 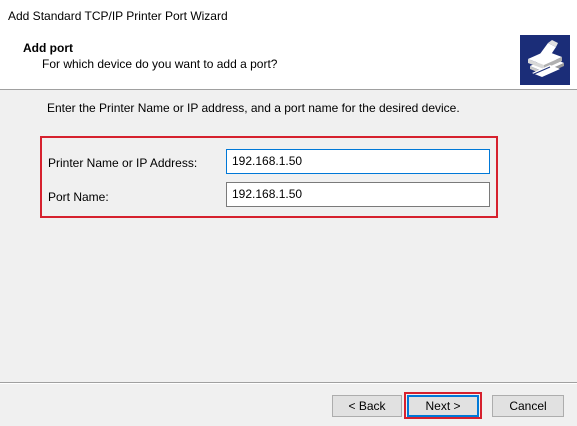 I want to click on window-title: Add Standard TCP/IP Printer Port Wizard, so click(x=118, y=16).